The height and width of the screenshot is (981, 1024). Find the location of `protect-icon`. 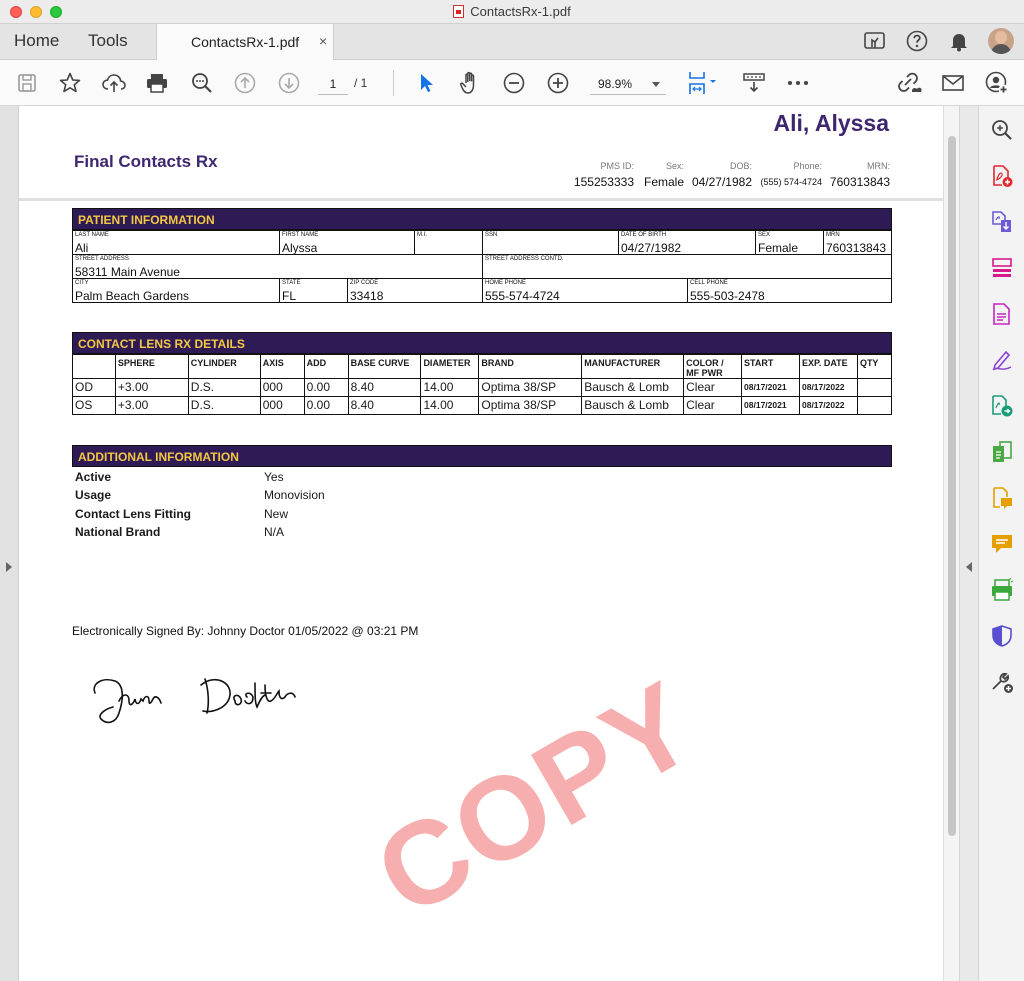

protect-icon is located at coordinates (1002, 636).